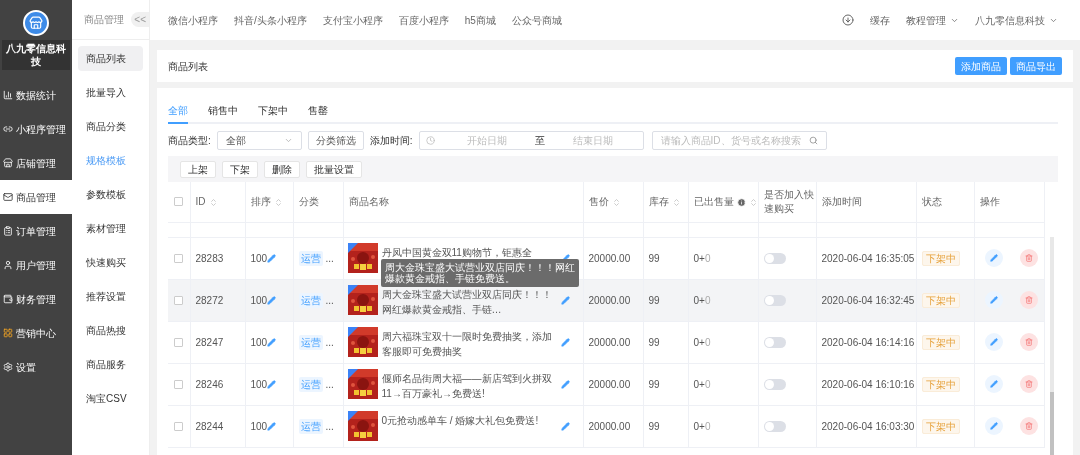 Image resolution: width=1080 pixels, height=455 pixels. Describe the element at coordinates (240, 169) in the screenshot. I see `batch-action-button: 下架` at that location.